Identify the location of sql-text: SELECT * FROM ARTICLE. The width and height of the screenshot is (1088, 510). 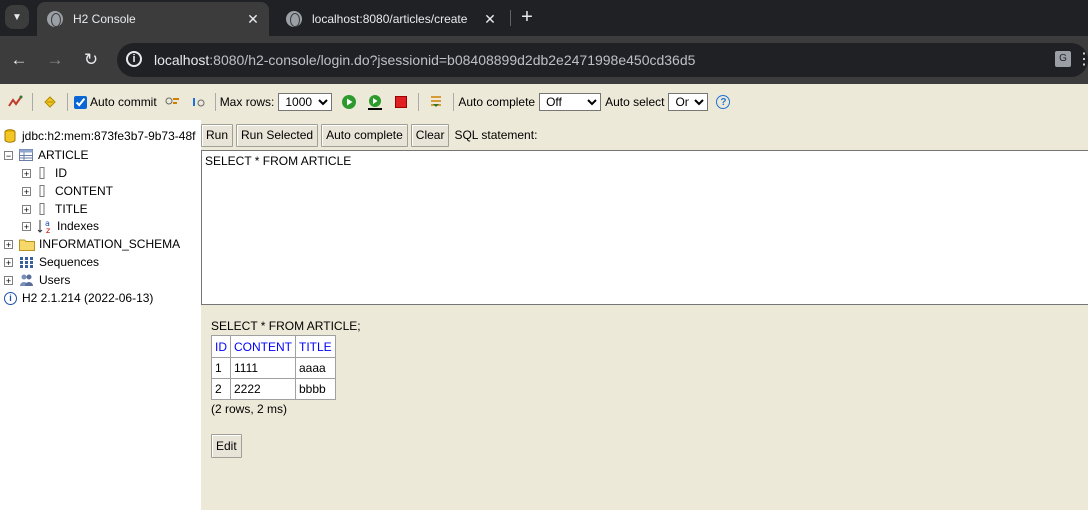
(278, 161).